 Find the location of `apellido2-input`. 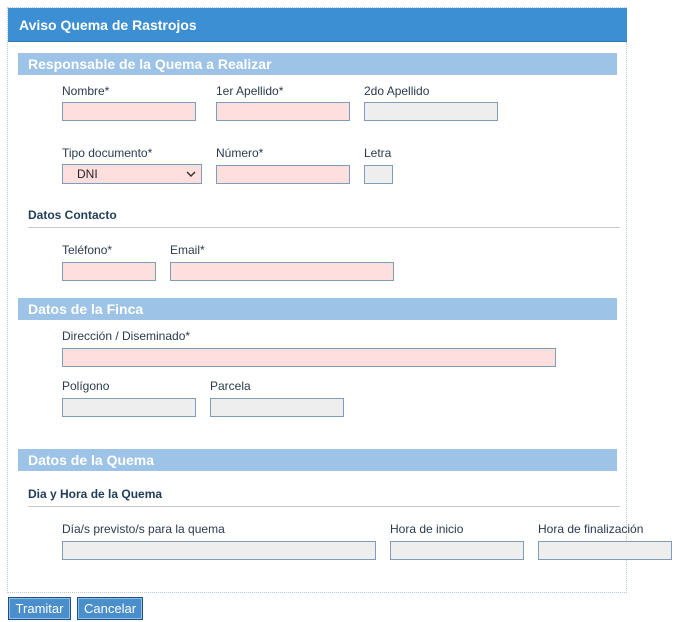

apellido2-input is located at coordinates (431, 111).